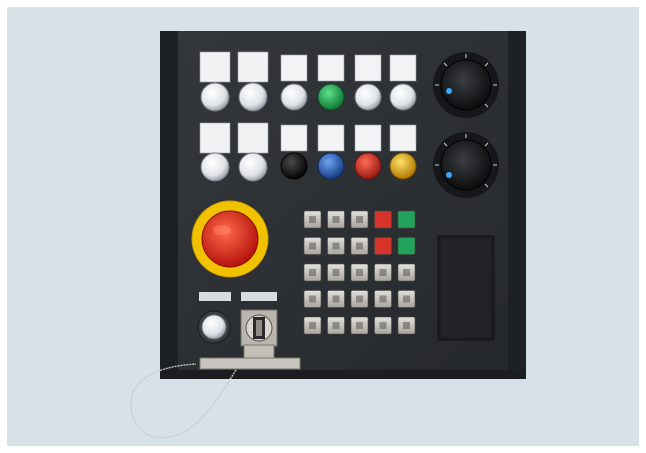  What do you see at coordinates (230, 239) in the screenshot?
I see `emergency-stop-icon` at bounding box center [230, 239].